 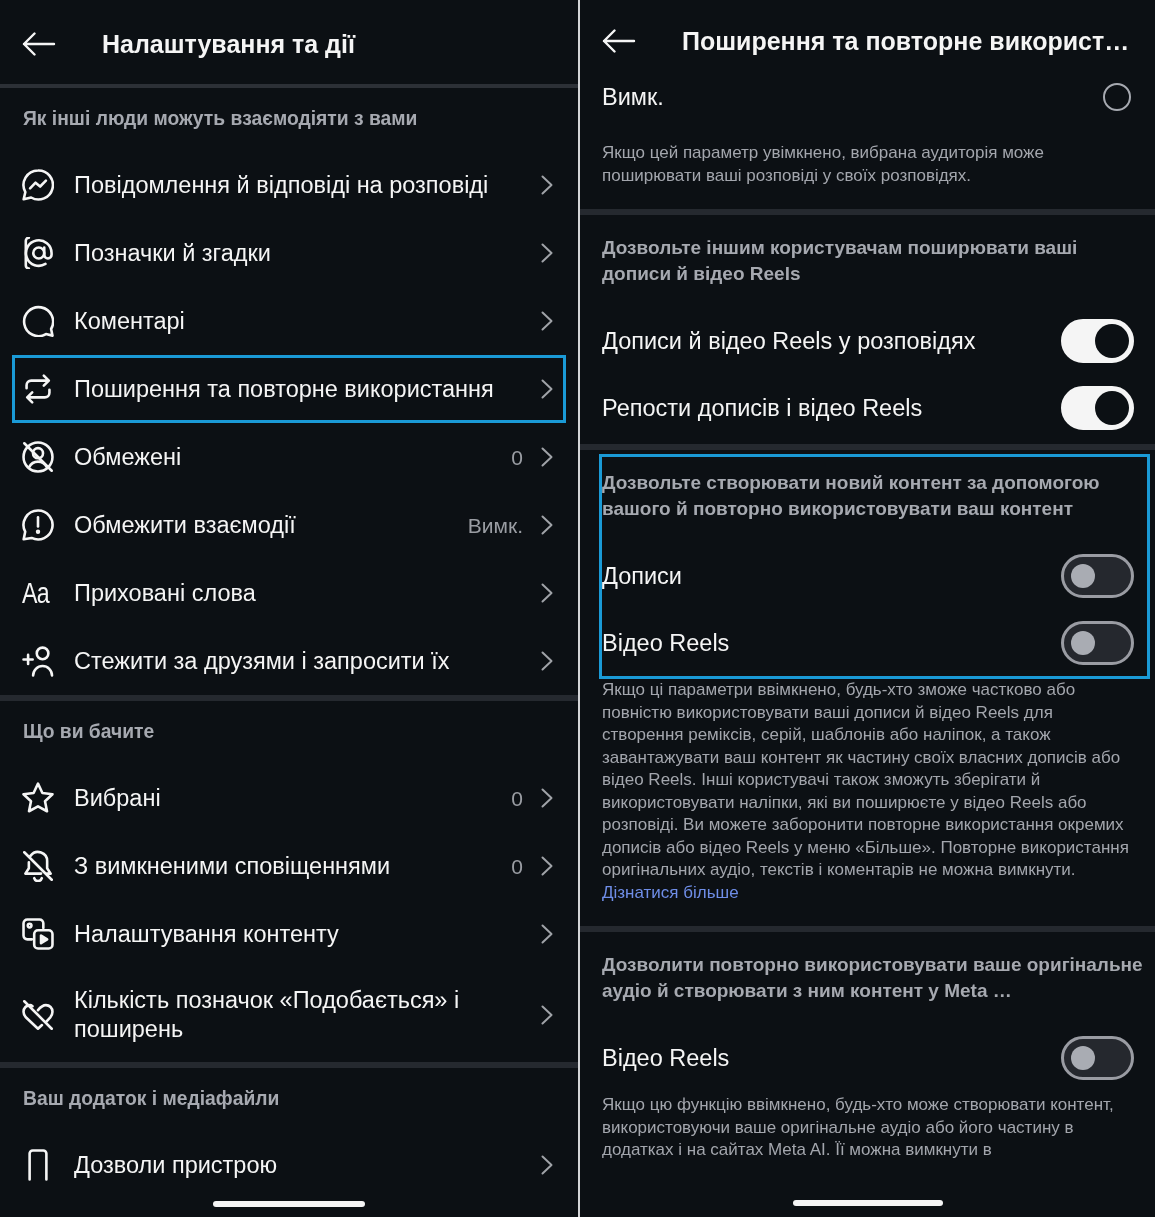 I want to click on person-slash-icon, so click(x=38, y=457).